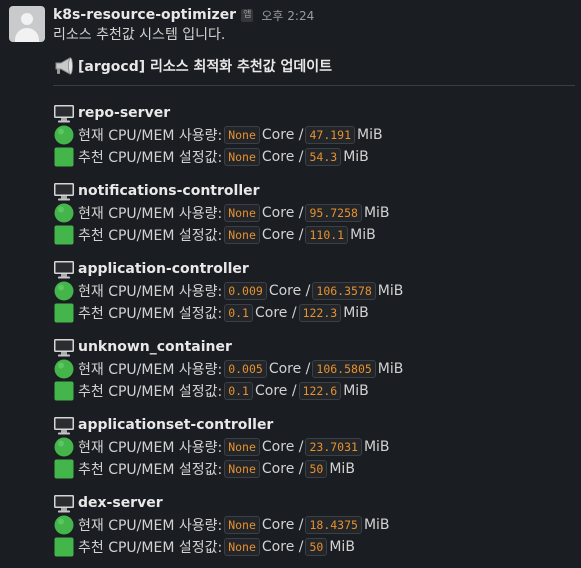 The image size is (581, 568). I want to click on container-name: dex-server, so click(120, 503).